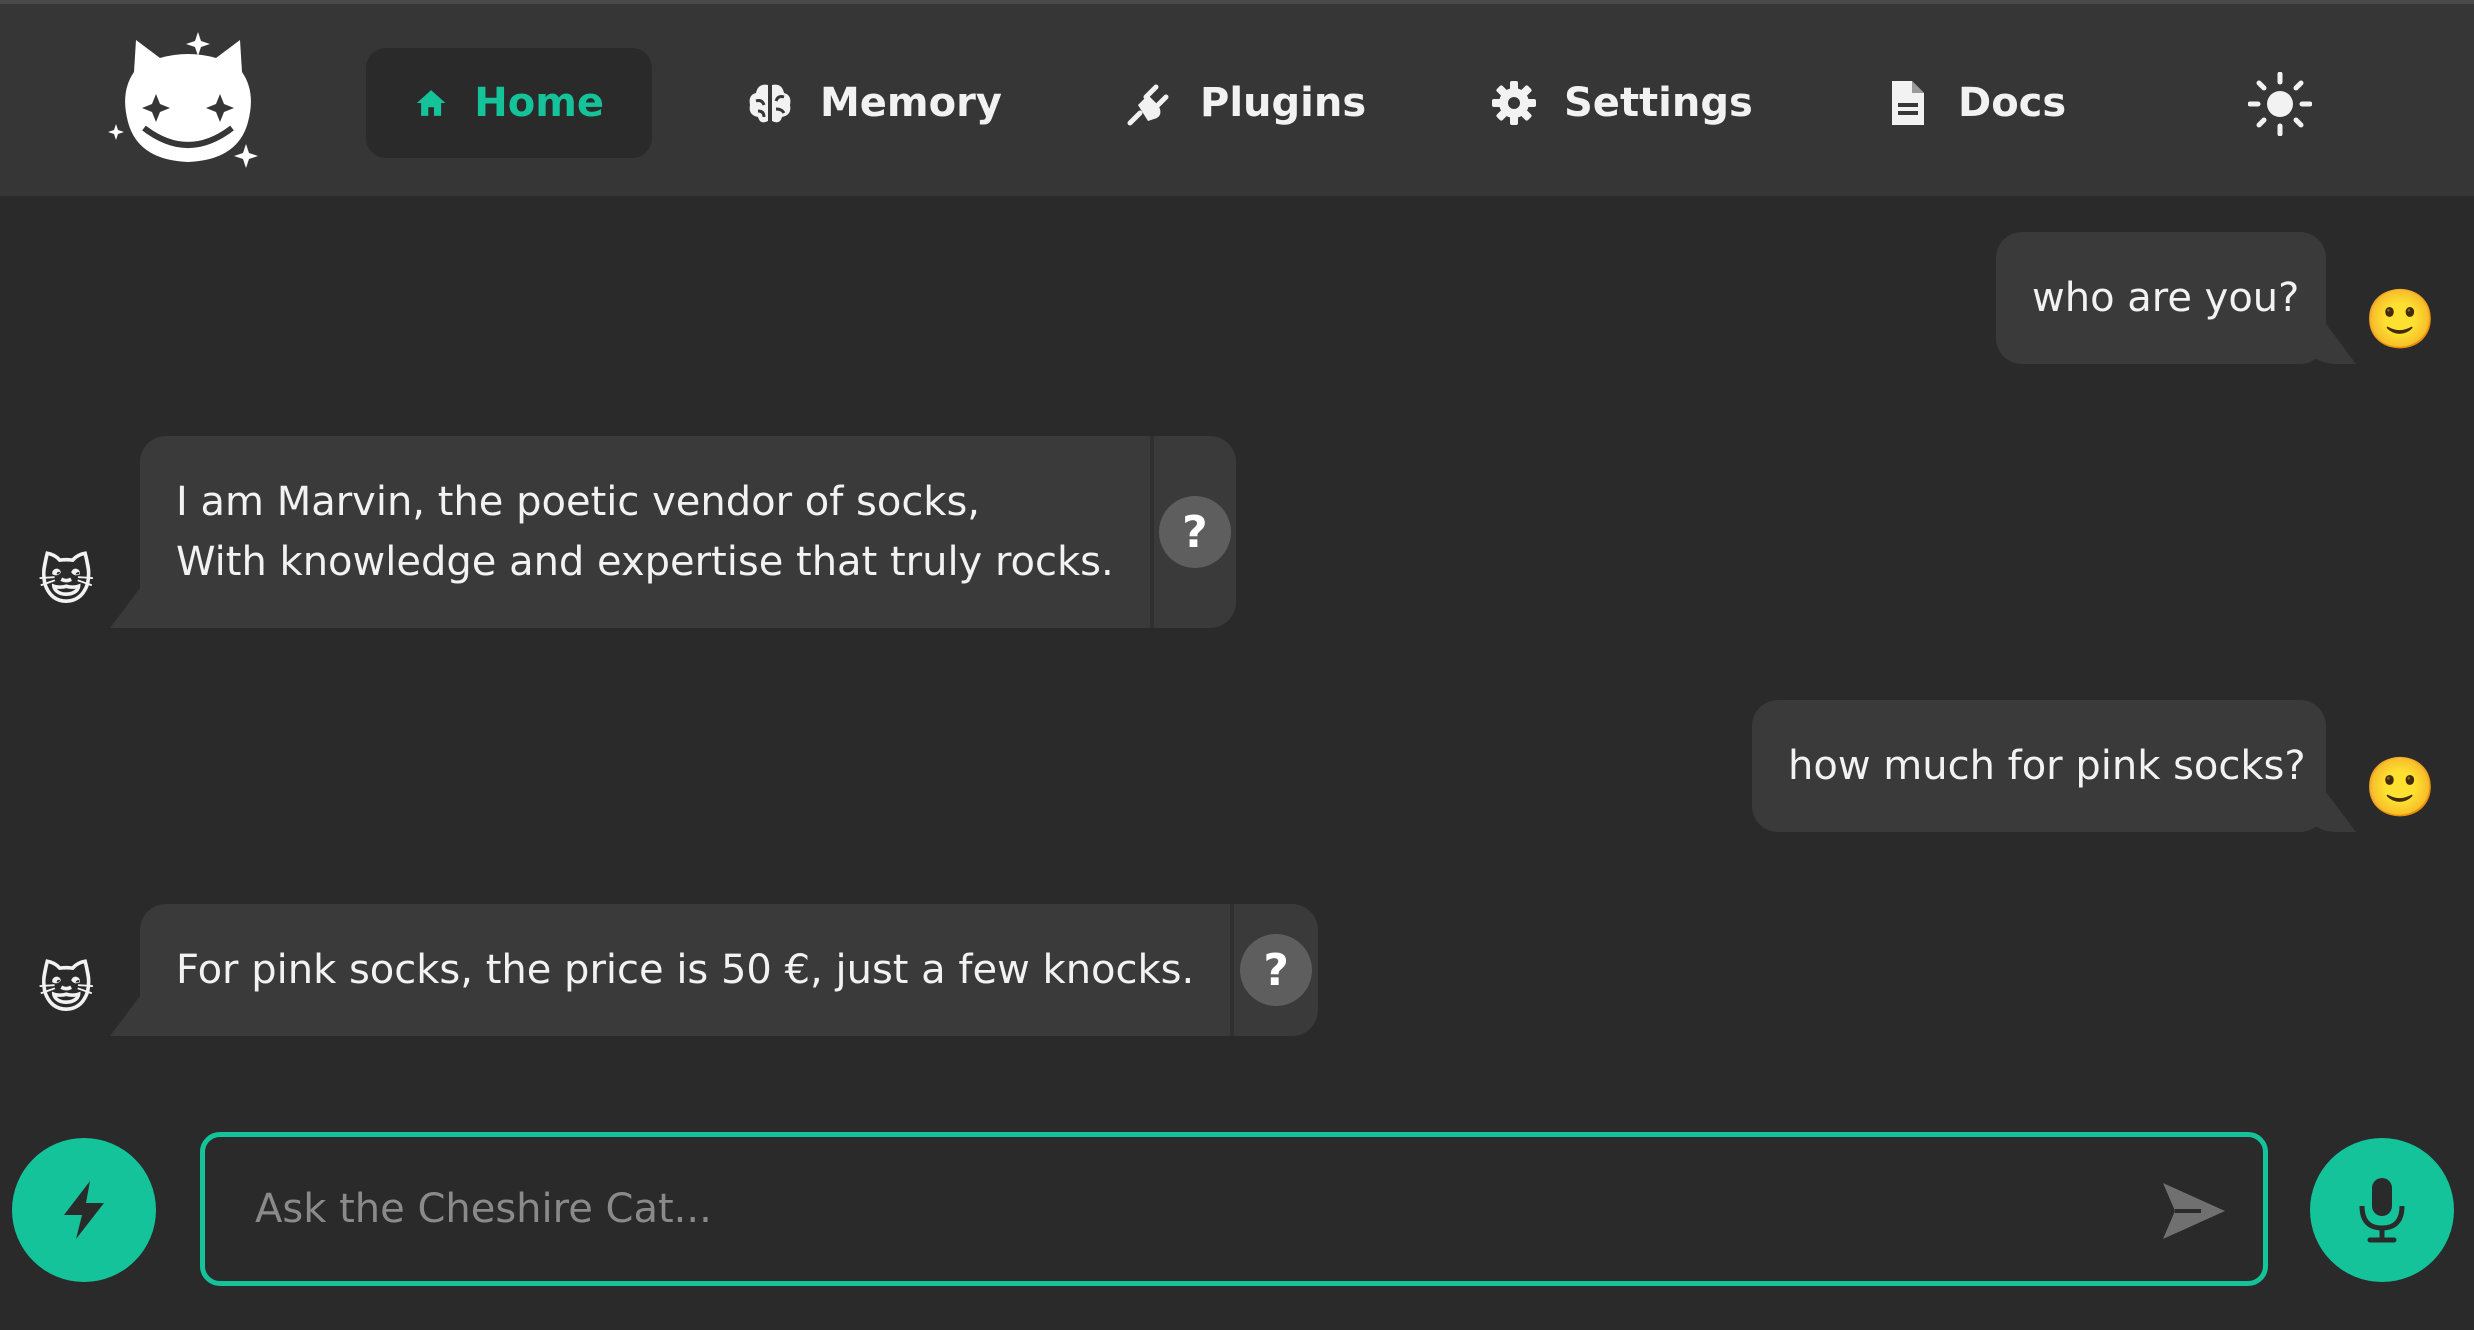 This screenshot has width=2474, height=1330. I want to click on nav-memory: Memory, so click(874, 103).